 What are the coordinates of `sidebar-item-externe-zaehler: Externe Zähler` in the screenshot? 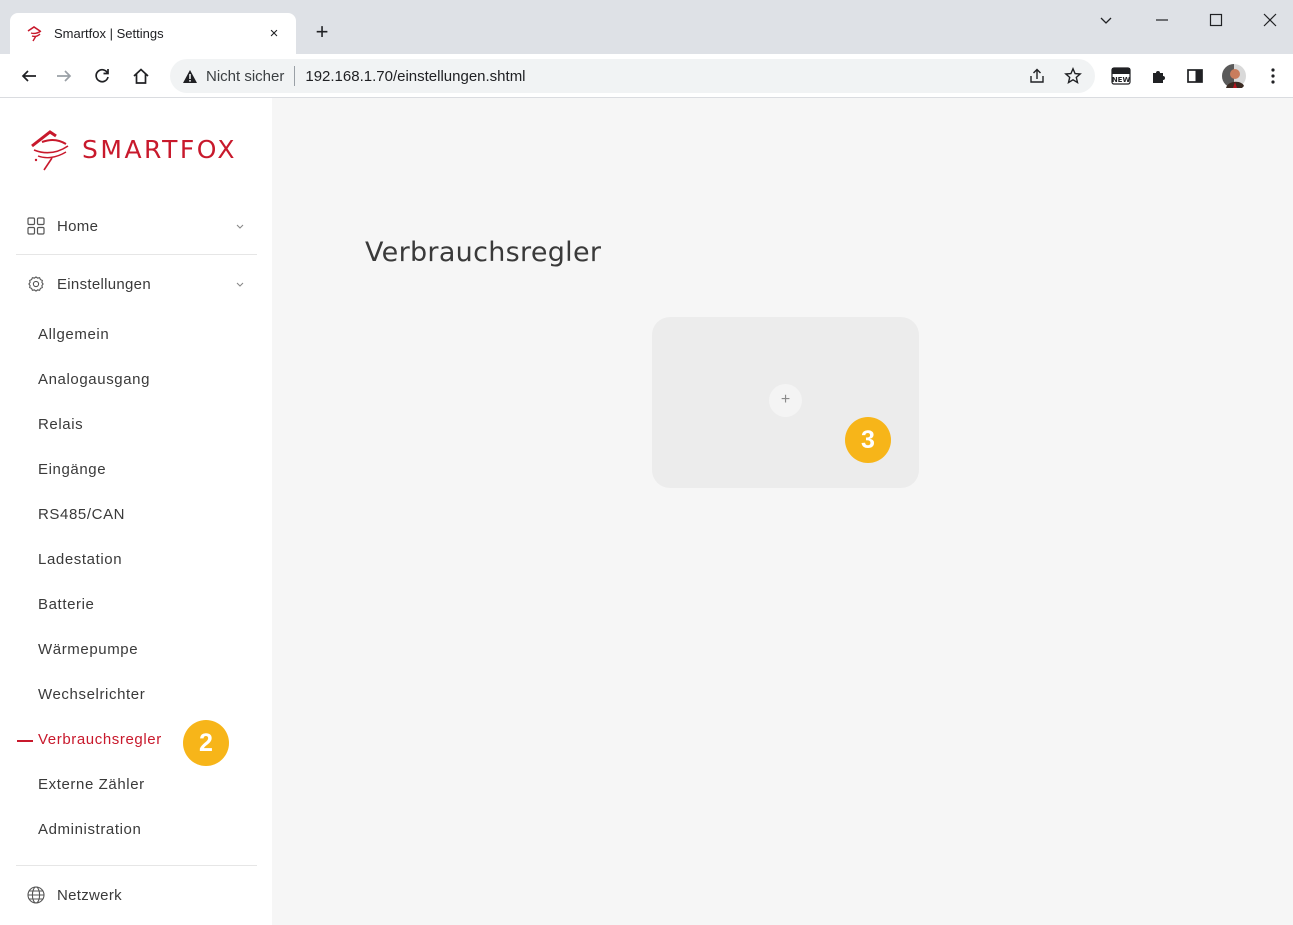 It's located at (91, 785).